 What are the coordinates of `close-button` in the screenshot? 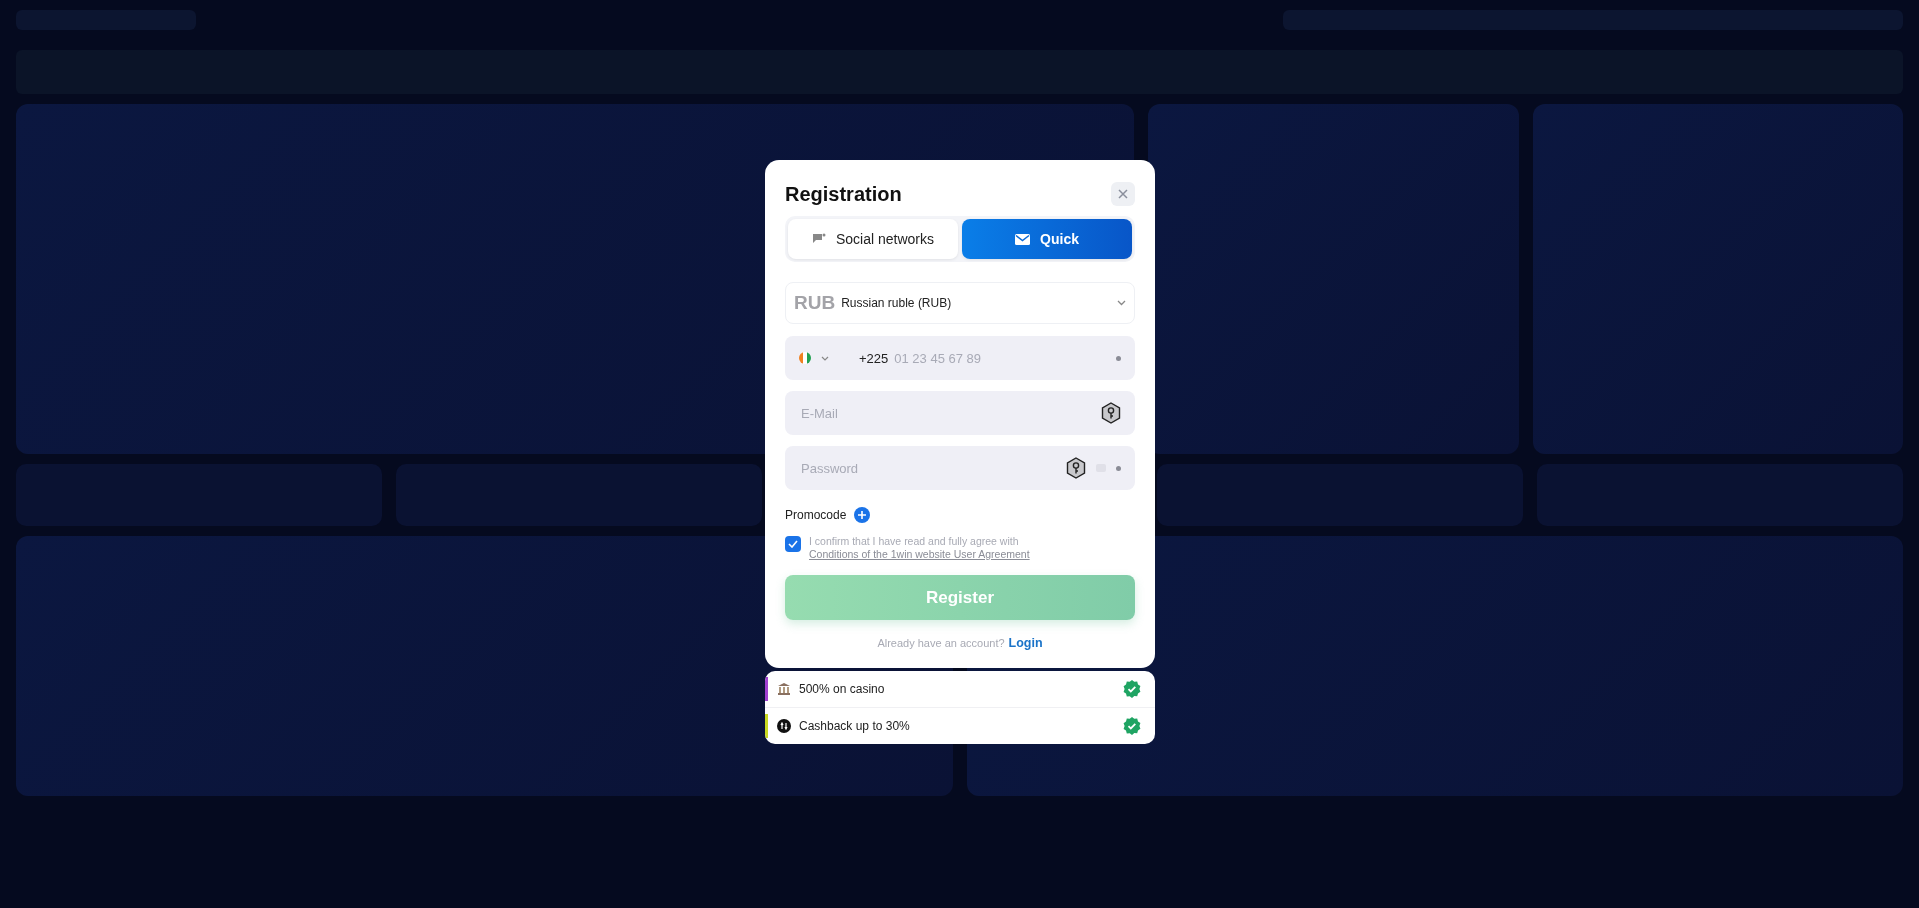 It's located at (1123, 194).